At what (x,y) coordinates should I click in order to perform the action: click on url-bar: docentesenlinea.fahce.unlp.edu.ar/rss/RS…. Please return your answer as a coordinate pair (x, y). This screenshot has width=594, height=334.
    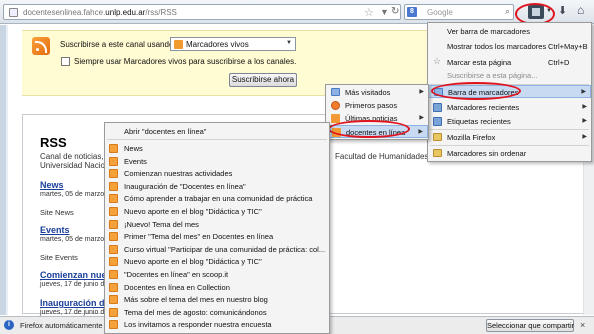
    Looking at the image, I should click on (202, 12).